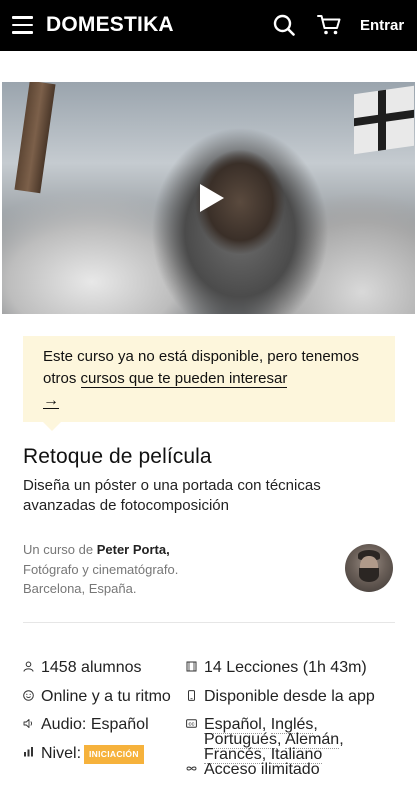 The image size is (417, 800). I want to click on lessons-feature: 14 Lecciones (1h 43m), so click(276, 668).